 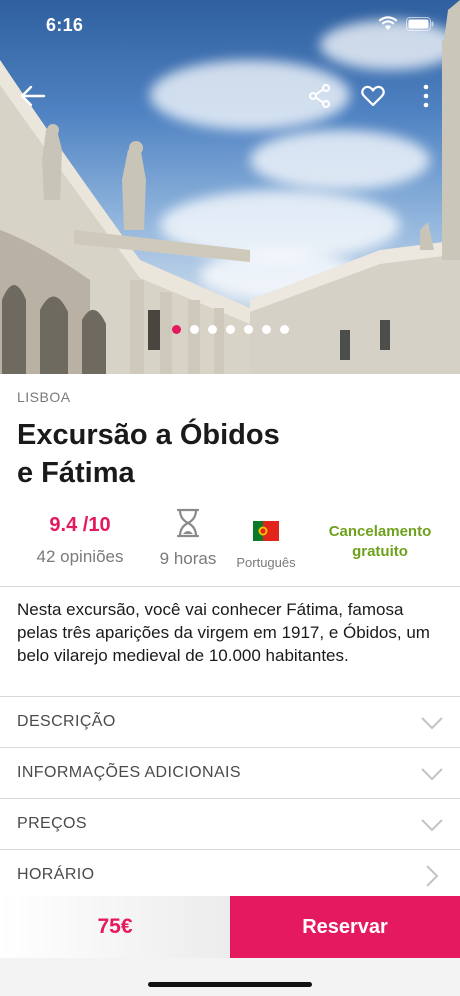 I want to click on section-horario: HORÁRIO, so click(x=230, y=875).